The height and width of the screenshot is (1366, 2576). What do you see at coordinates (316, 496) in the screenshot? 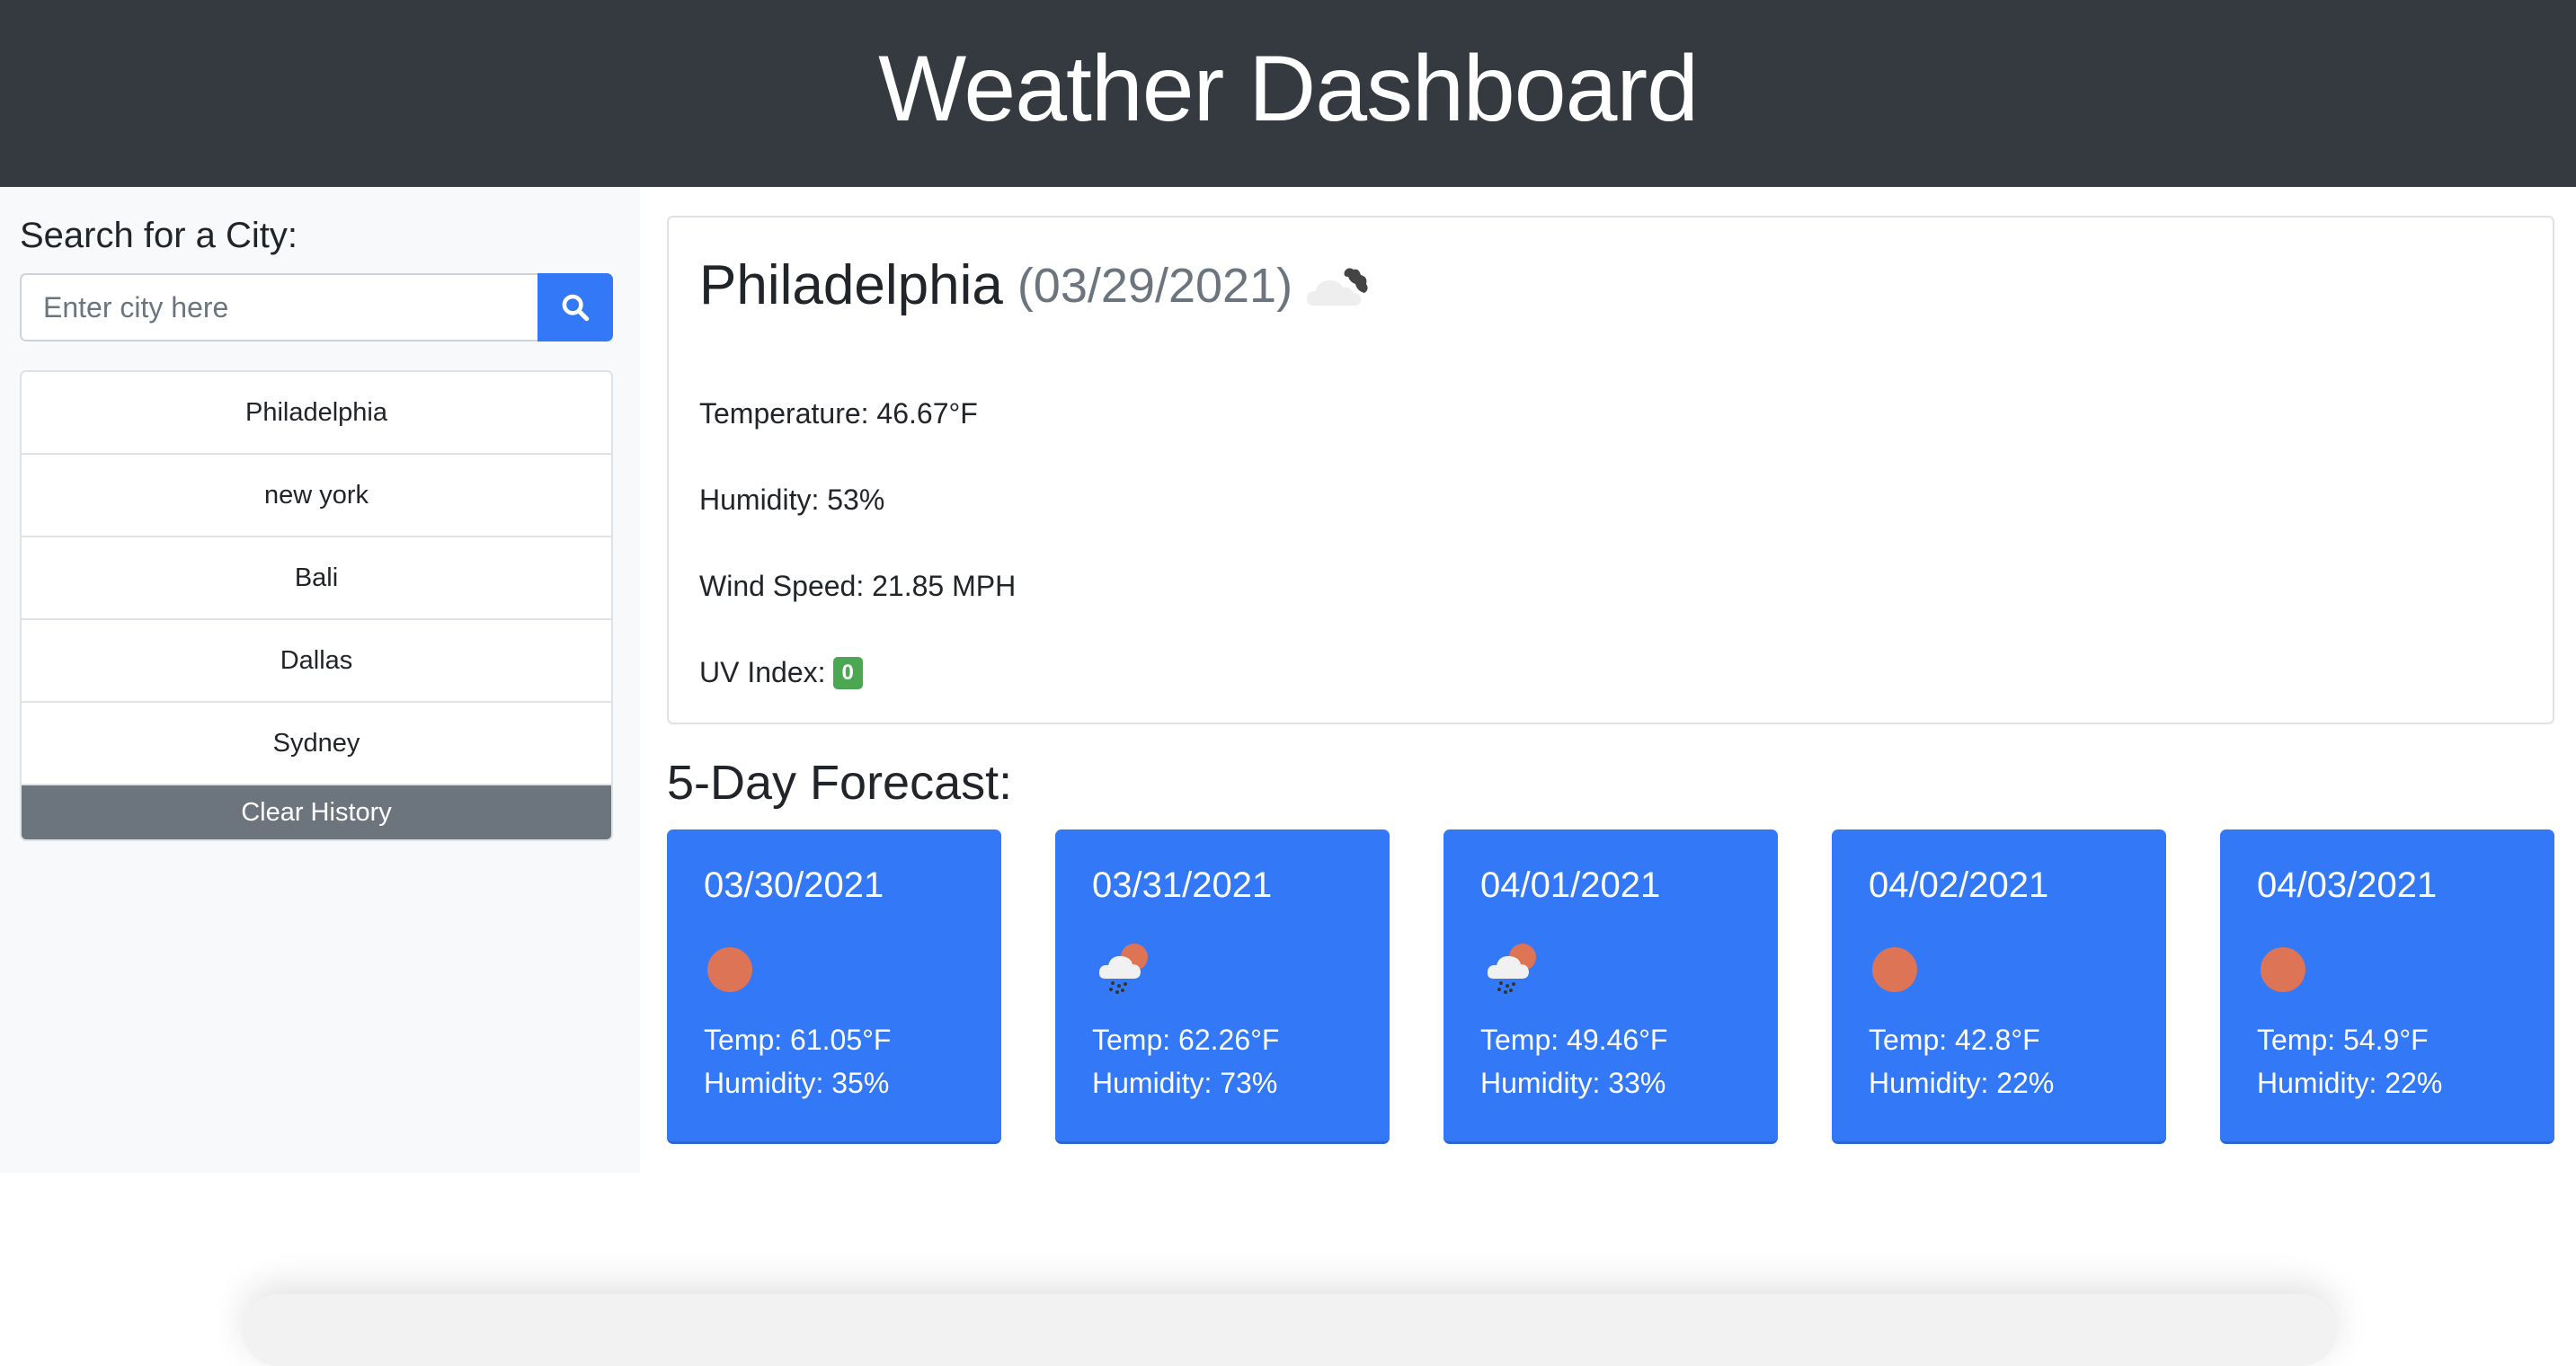
I see `history-item-new-york: new york` at bounding box center [316, 496].